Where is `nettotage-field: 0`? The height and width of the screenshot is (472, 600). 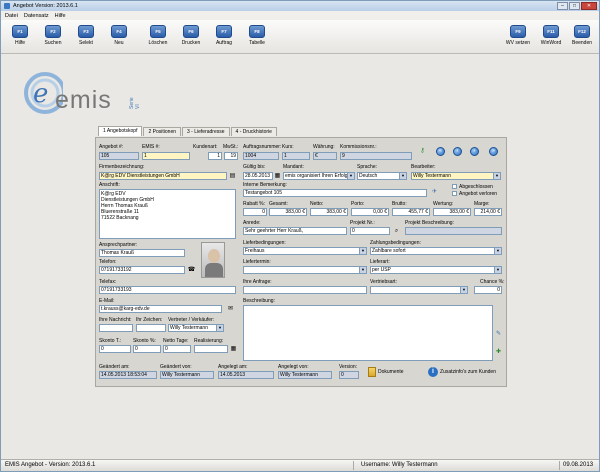
nettotage-field: 0 is located at coordinates (177, 349).